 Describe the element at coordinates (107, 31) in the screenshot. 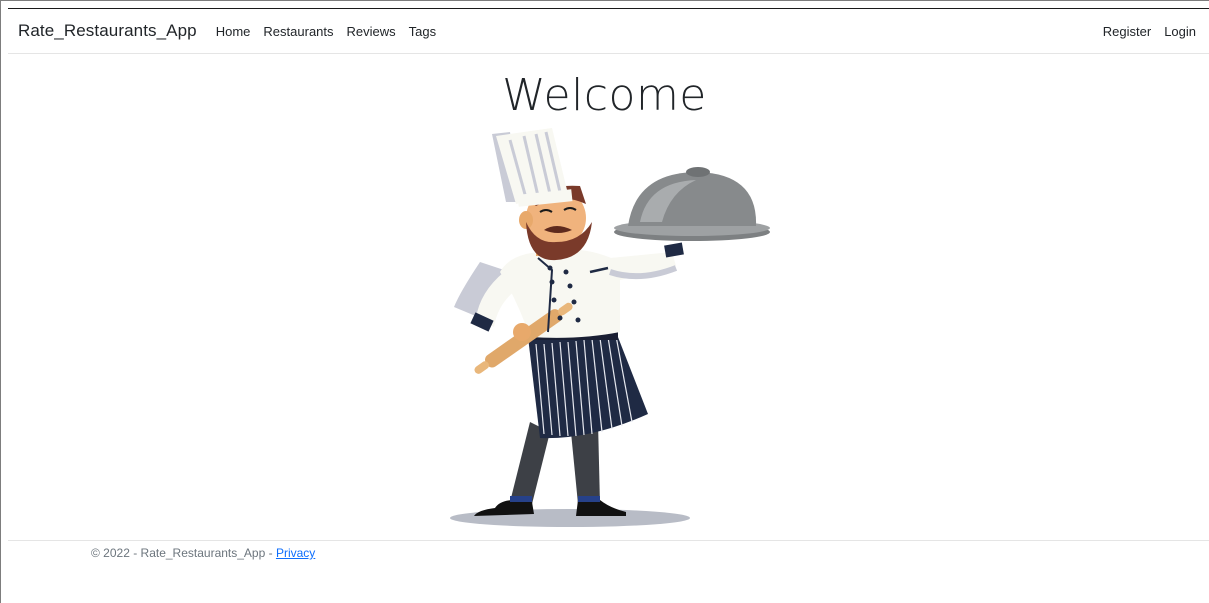

I see `brand-link: Rate_Restaurants_App` at that location.